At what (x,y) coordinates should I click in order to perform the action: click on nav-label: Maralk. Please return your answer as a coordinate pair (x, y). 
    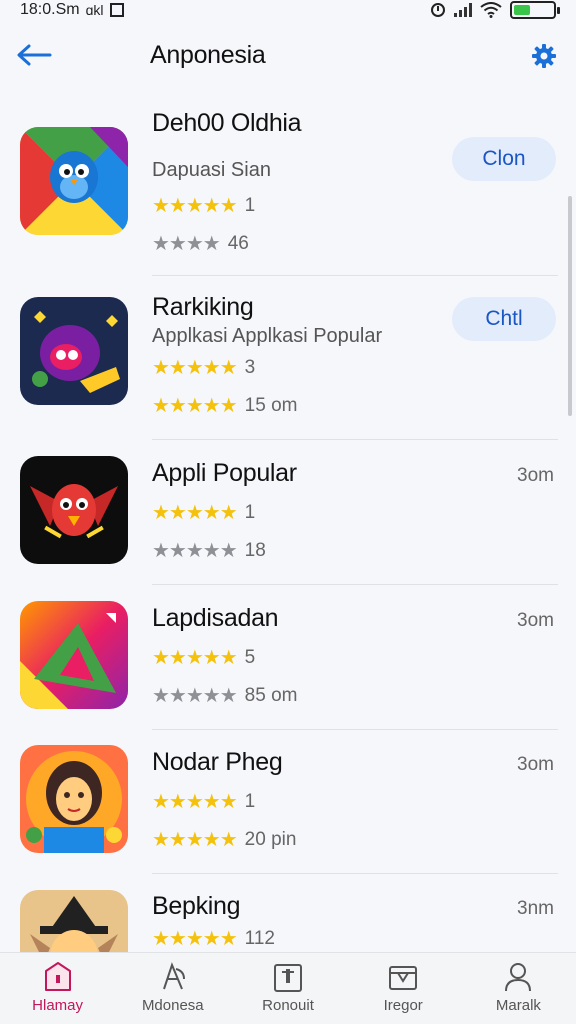
    Looking at the image, I should click on (518, 1005).